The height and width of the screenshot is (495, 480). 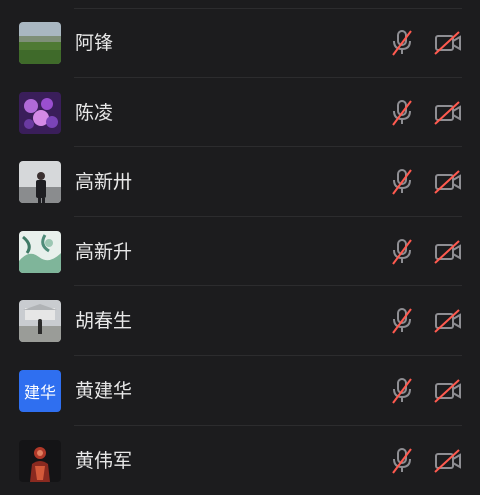 What do you see at coordinates (240, 321) in the screenshot?
I see `participant-row: 胡春生` at bounding box center [240, 321].